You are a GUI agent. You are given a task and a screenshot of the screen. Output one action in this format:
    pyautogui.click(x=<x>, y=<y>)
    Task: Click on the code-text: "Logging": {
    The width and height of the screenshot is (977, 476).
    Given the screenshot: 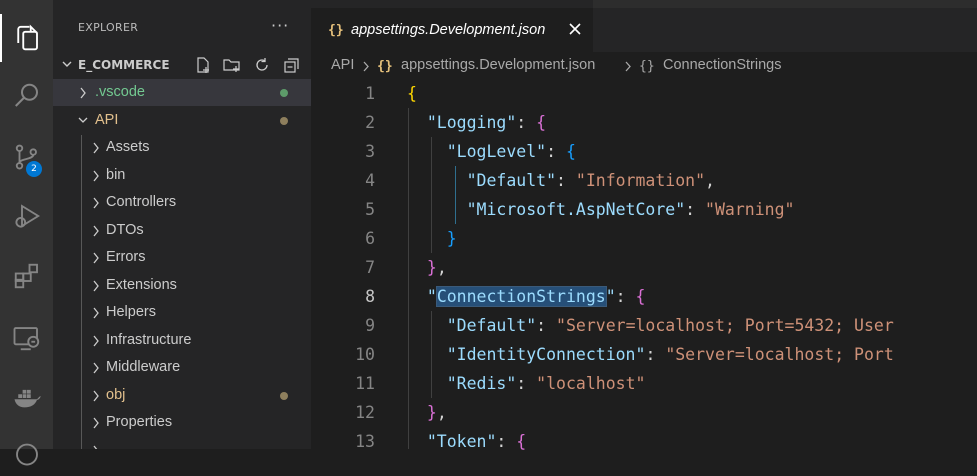 What is the action you would take?
    pyautogui.click(x=476, y=122)
    